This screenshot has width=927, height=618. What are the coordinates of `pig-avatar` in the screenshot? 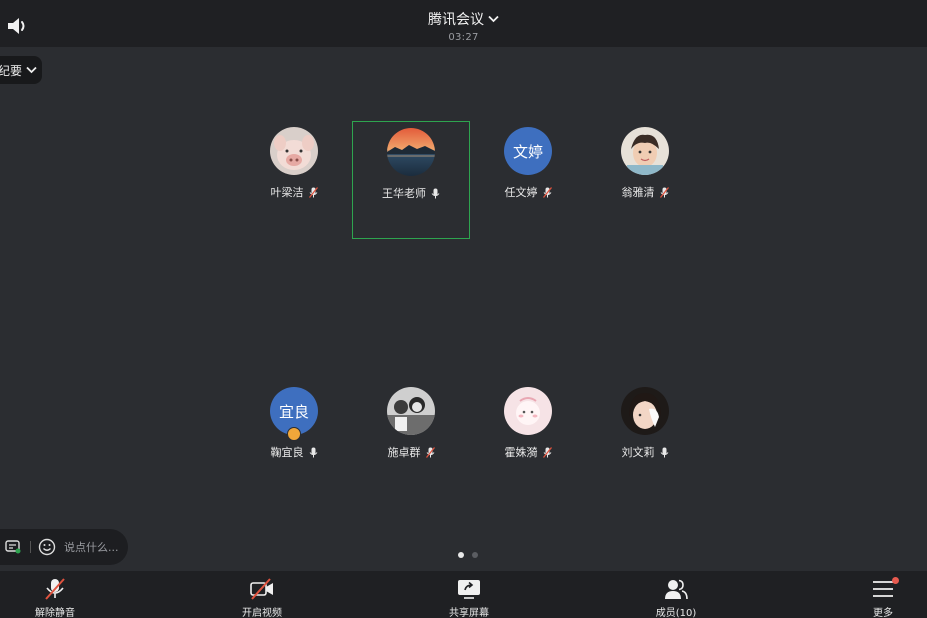 It's located at (294, 151).